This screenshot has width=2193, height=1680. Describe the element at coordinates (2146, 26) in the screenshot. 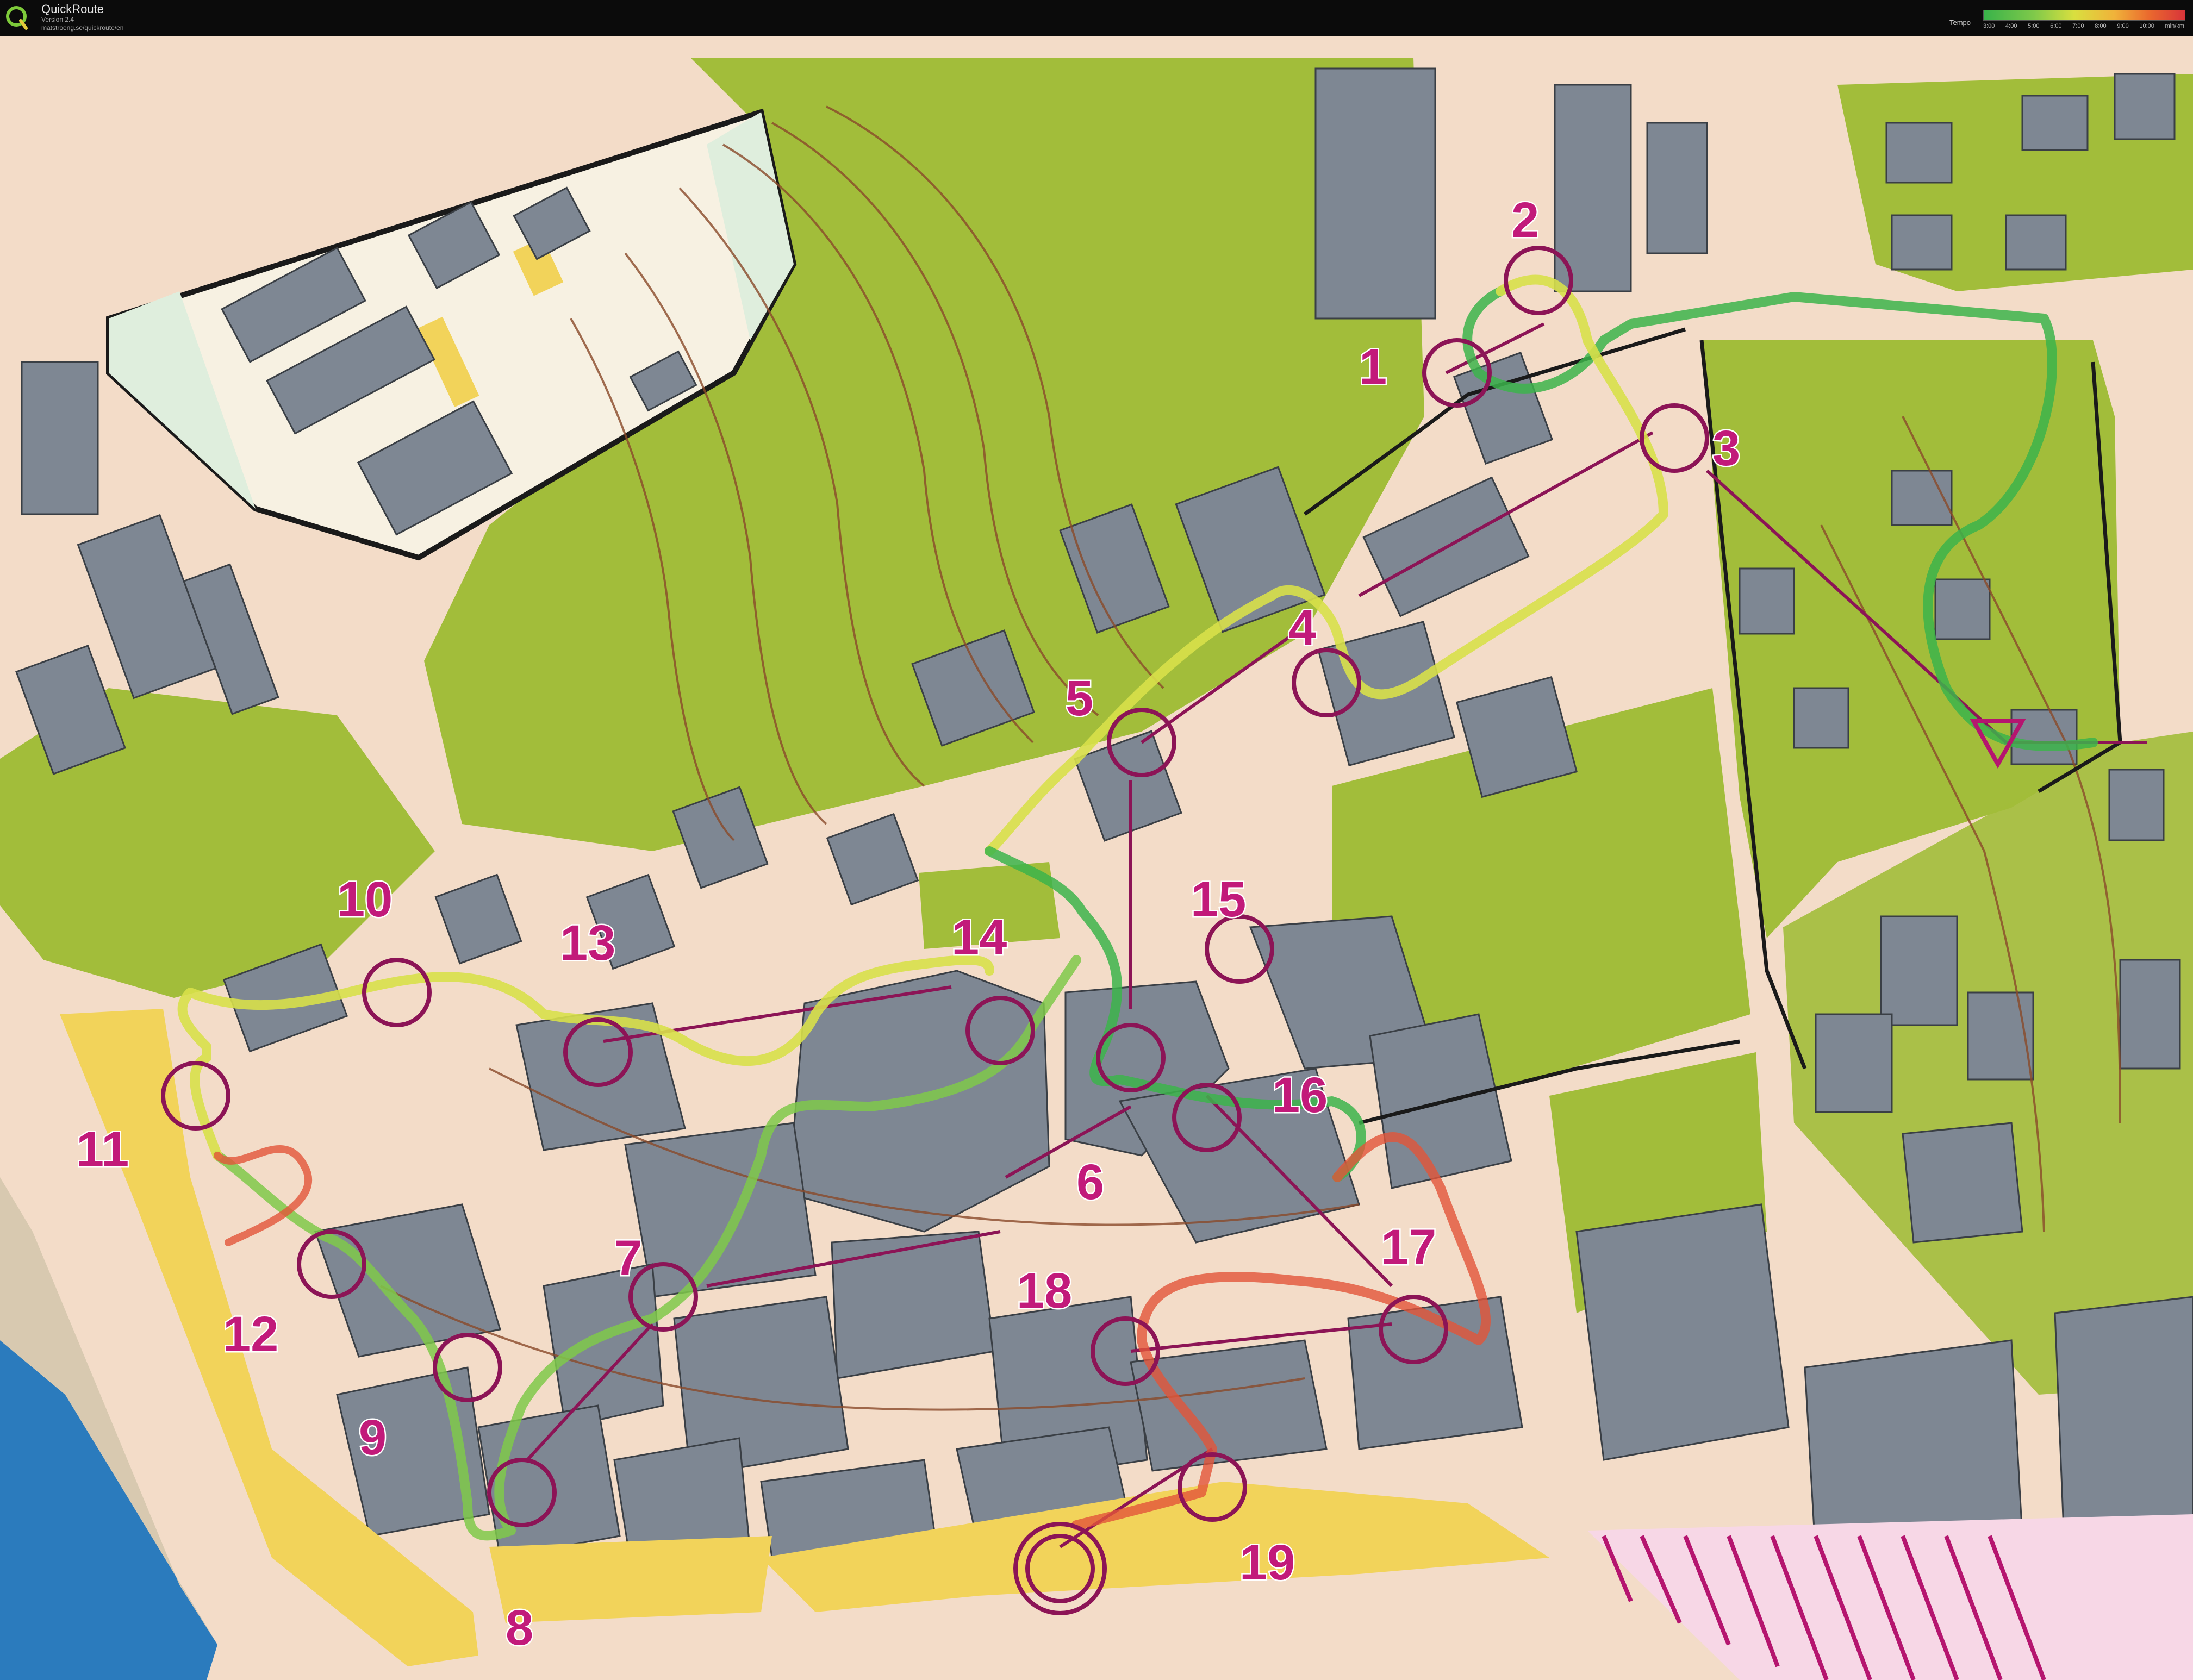

I see `legend-tick: 10:00` at that location.